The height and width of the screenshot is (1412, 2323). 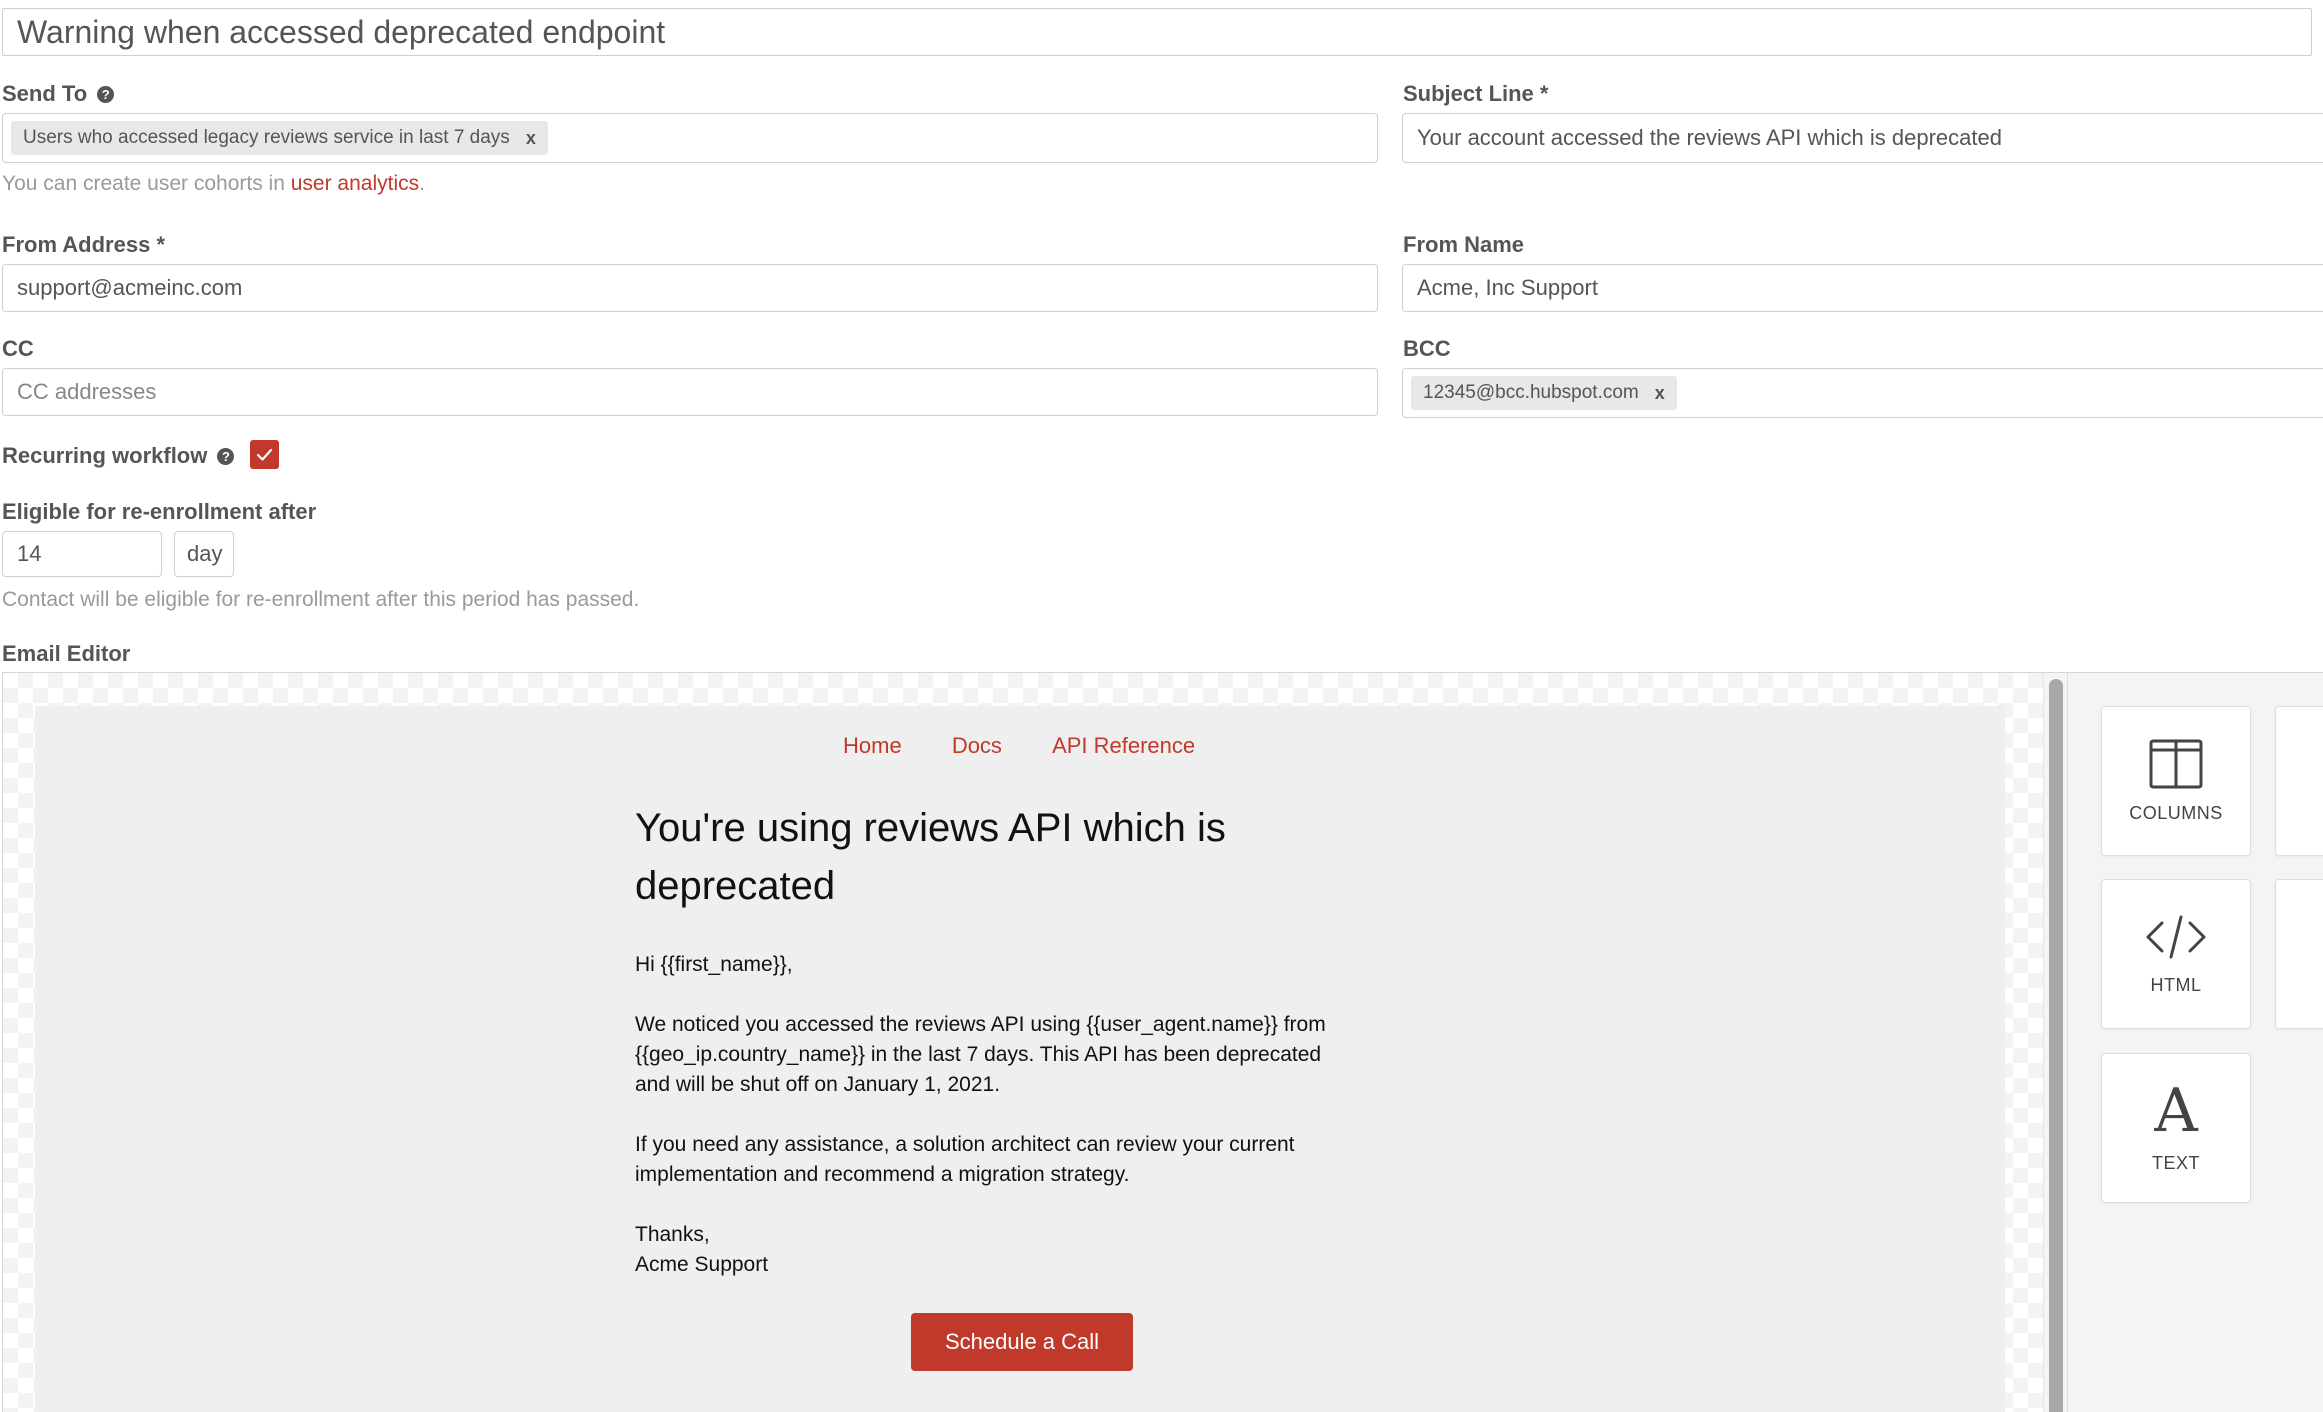 What do you see at coordinates (66, 653) in the screenshot?
I see `email-editor-label: Email Editor` at bounding box center [66, 653].